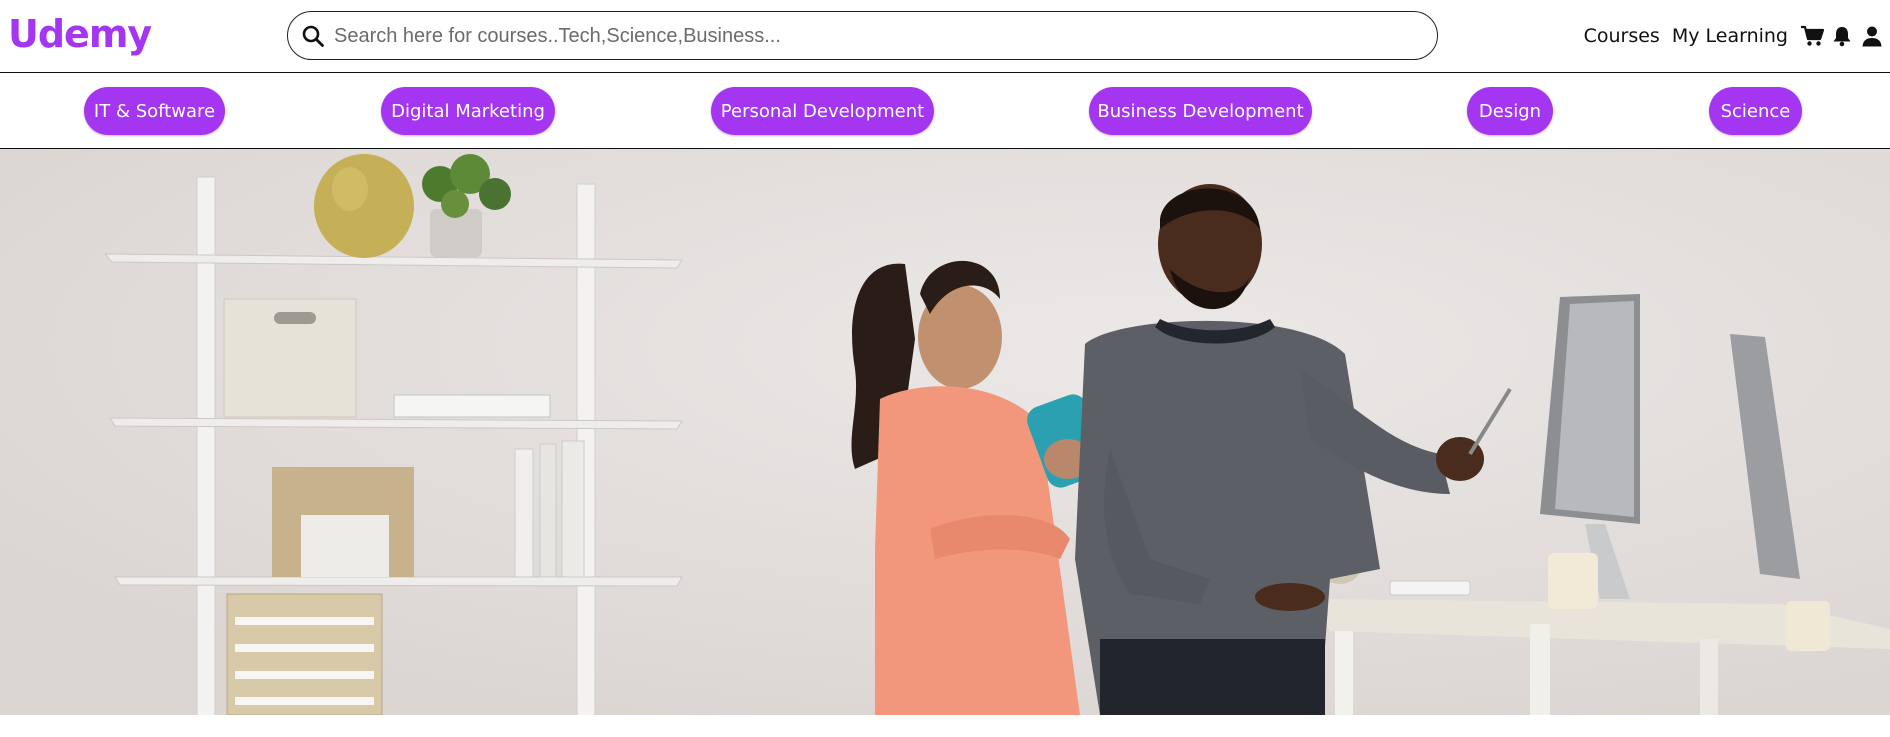 This screenshot has width=1890, height=737. What do you see at coordinates (1622, 36) in the screenshot?
I see `courses-link: Courses` at bounding box center [1622, 36].